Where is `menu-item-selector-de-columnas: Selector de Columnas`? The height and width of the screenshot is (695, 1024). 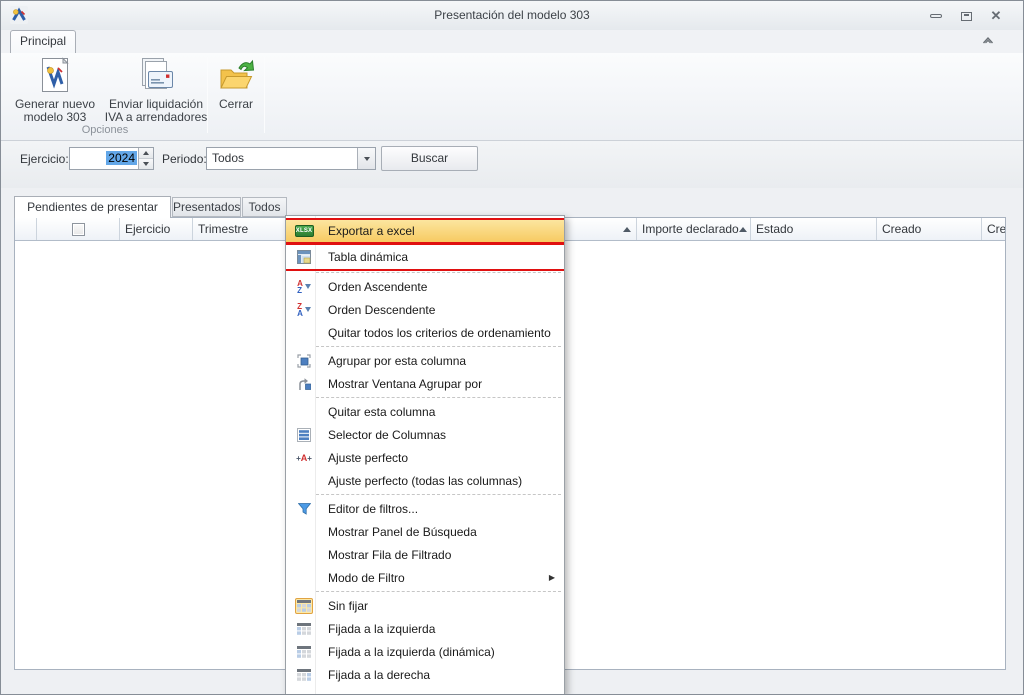
menu-item-selector-de-columnas: Selector de Columnas is located at coordinates (425, 434).